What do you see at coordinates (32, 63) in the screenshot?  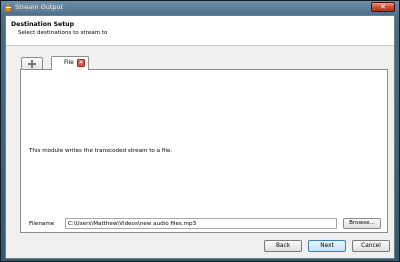 I see `add-destination-tab` at bounding box center [32, 63].